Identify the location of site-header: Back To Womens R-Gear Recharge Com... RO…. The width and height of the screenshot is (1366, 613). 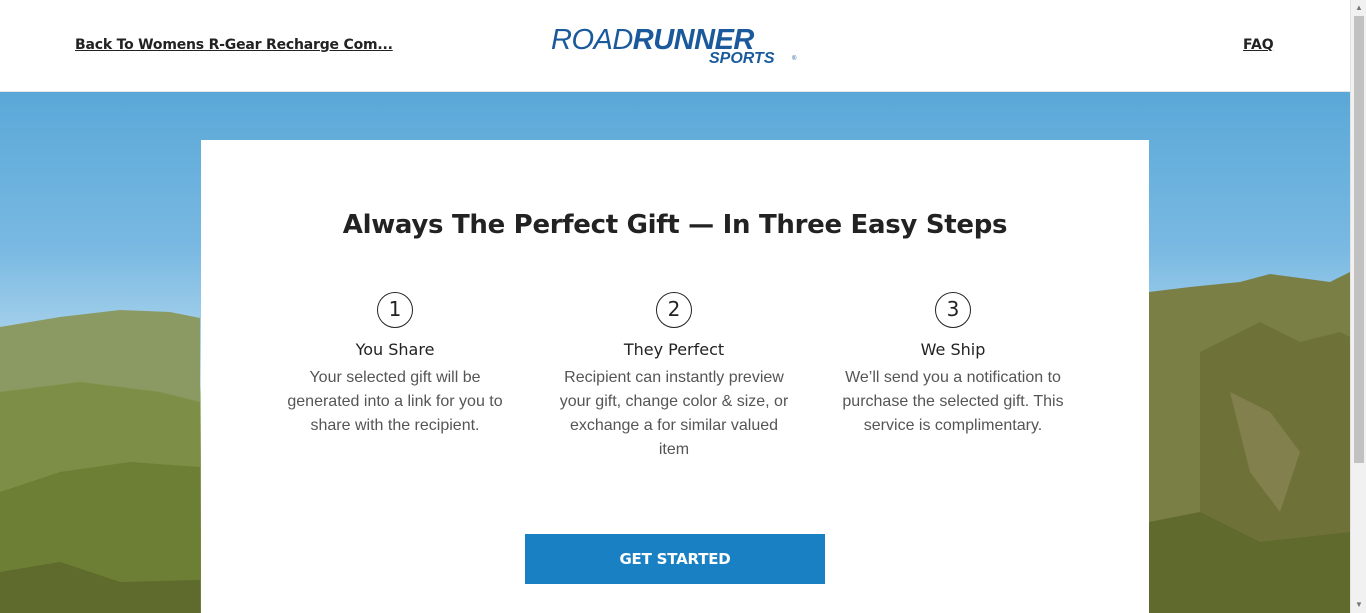
(675, 46).